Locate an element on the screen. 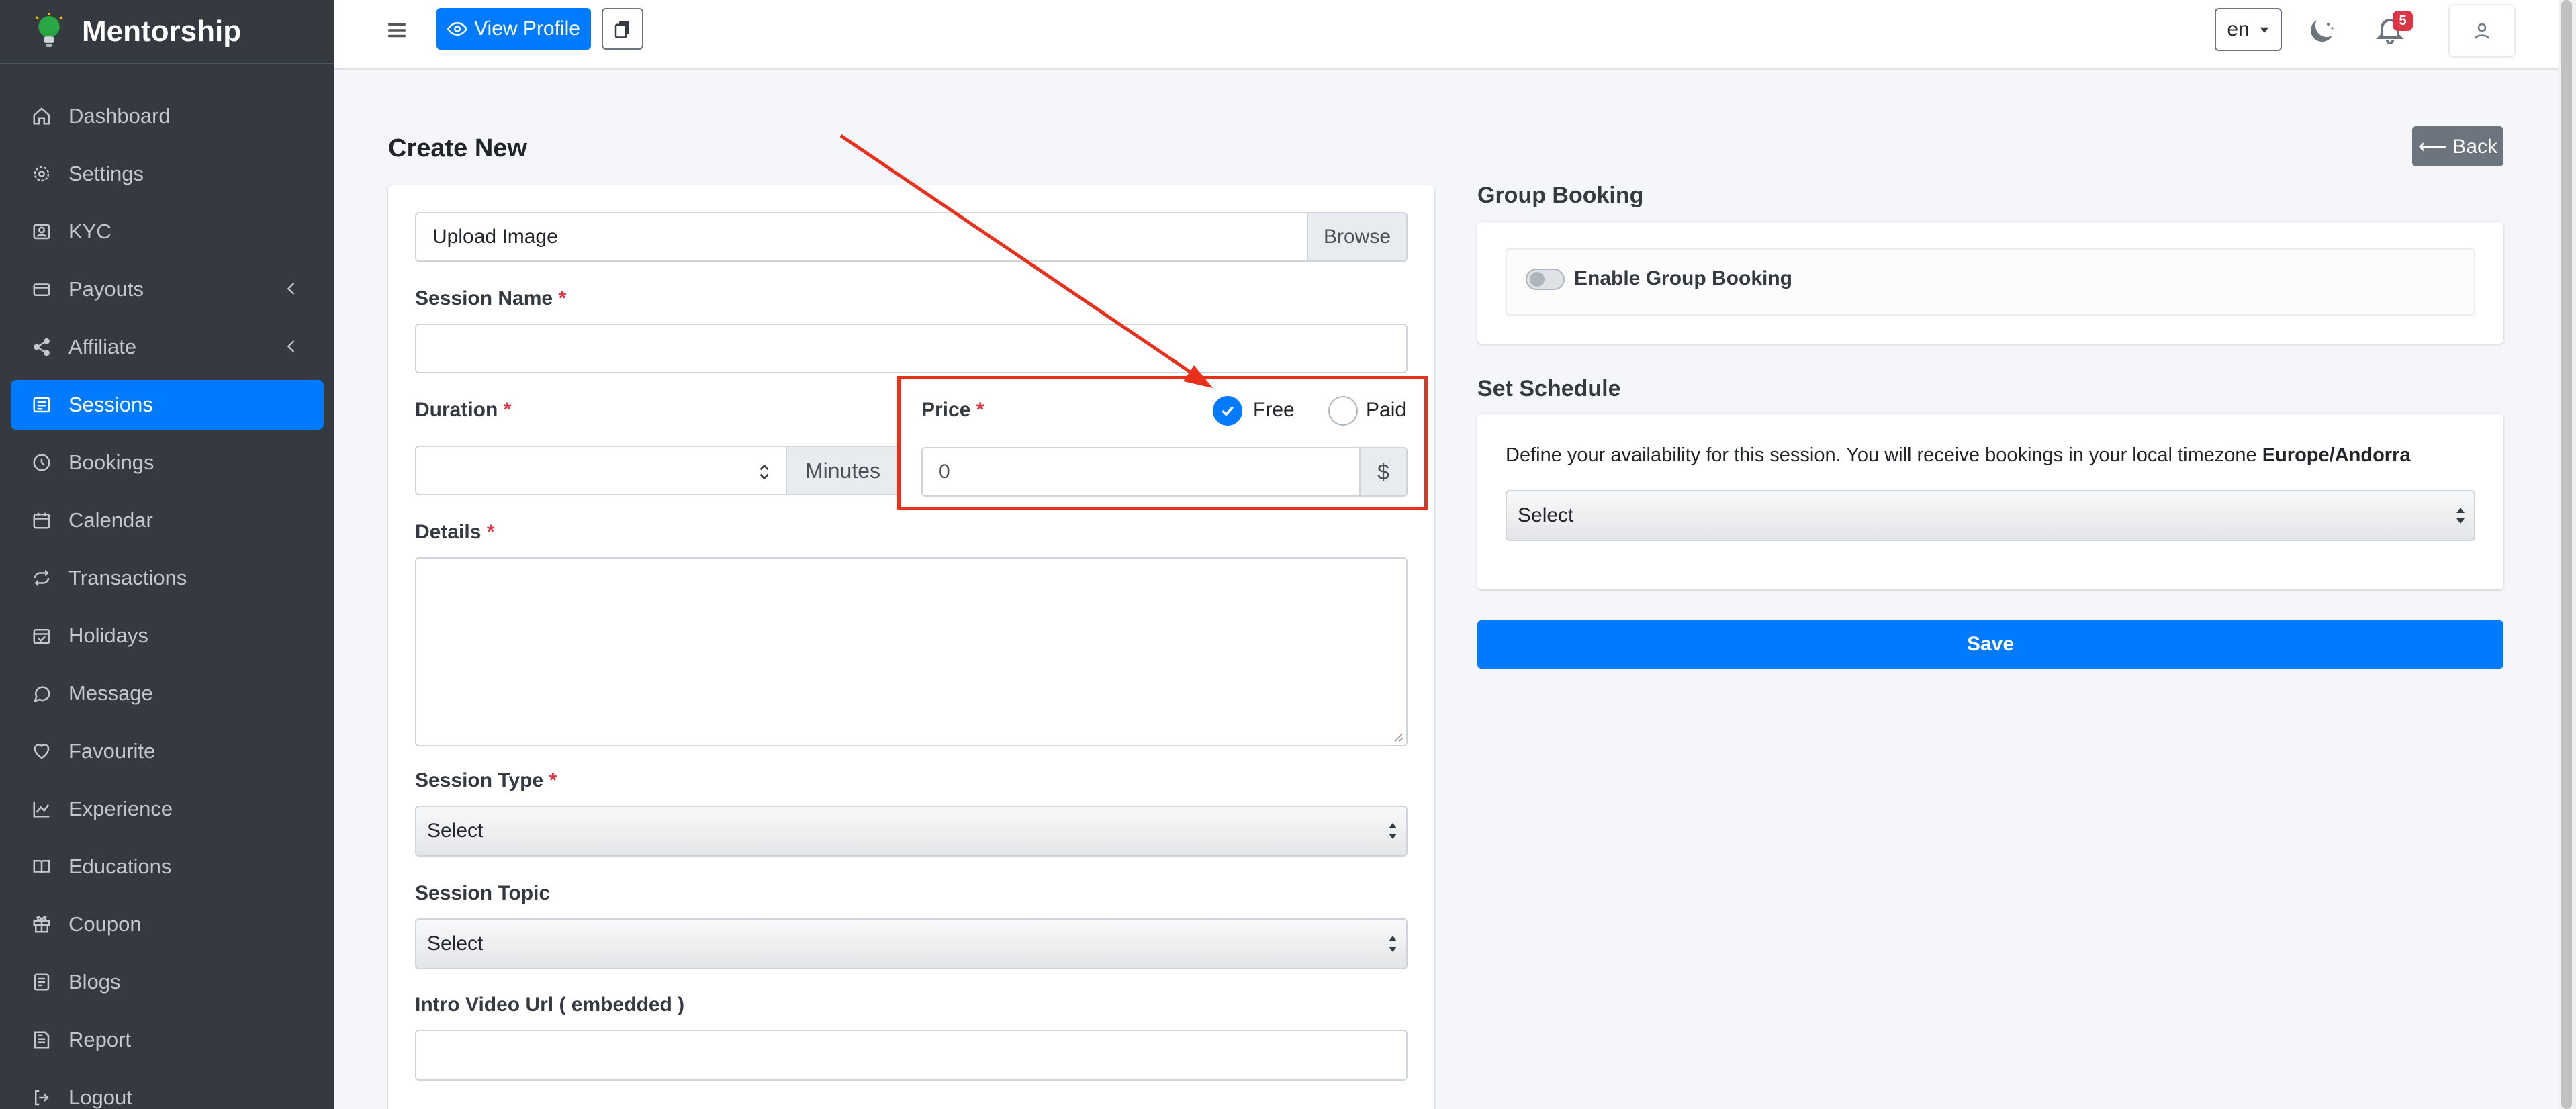  sidebar-item-label: Experience is located at coordinates (120, 808).